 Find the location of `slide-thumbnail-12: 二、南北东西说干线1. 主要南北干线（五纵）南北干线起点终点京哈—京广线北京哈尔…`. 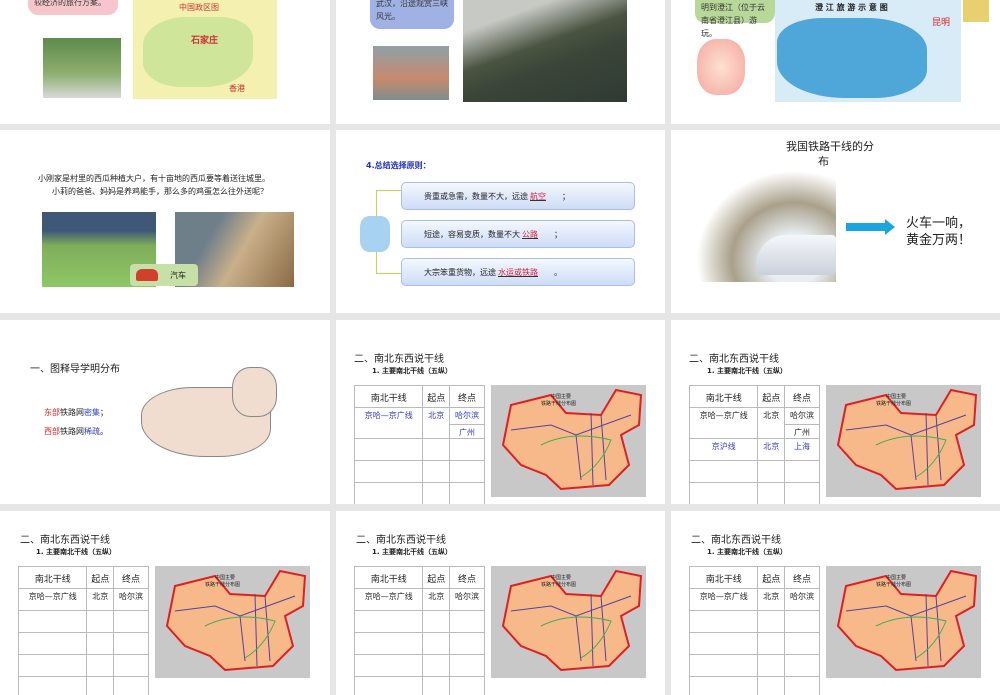

slide-thumbnail-12: 二、南北东西说干线1. 主要南北干线（五纵）南北干线起点终点京哈—京广线北京哈尔… is located at coordinates (835, 603).